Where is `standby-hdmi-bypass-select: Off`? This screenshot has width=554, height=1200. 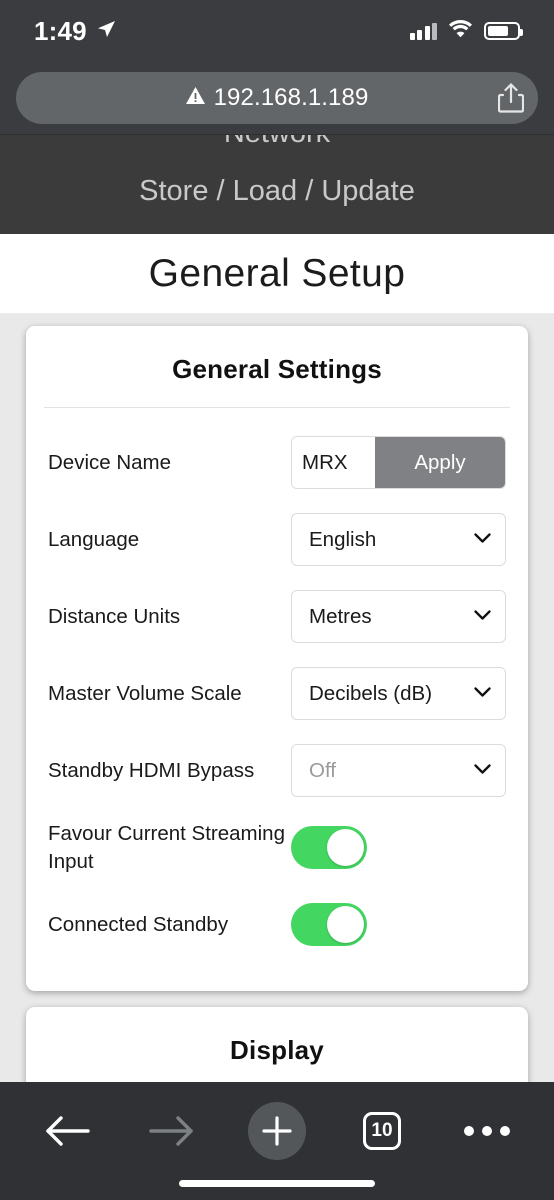 standby-hdmi-bypass-select: Off is located at coordinates (398, 770).